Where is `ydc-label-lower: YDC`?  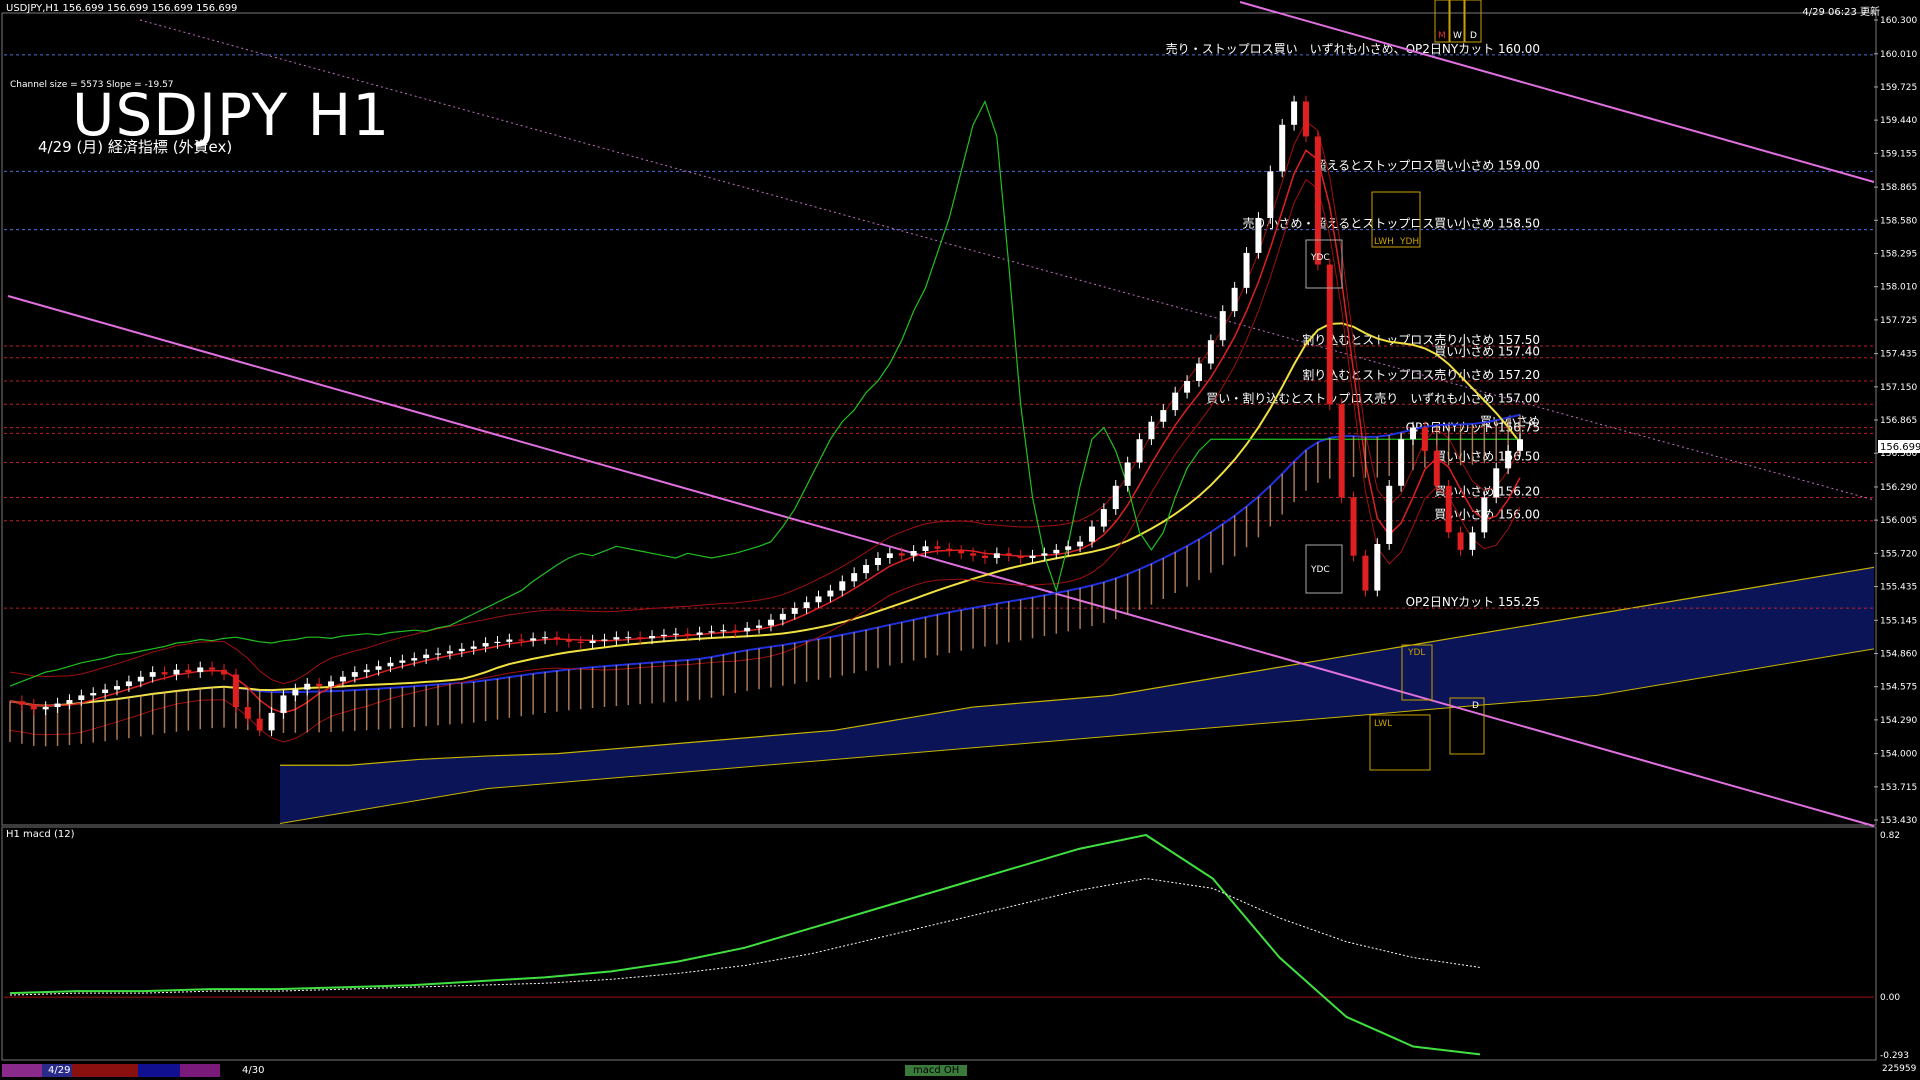 ydc-label-lower: YDC is located at coordinates (1320, 570).